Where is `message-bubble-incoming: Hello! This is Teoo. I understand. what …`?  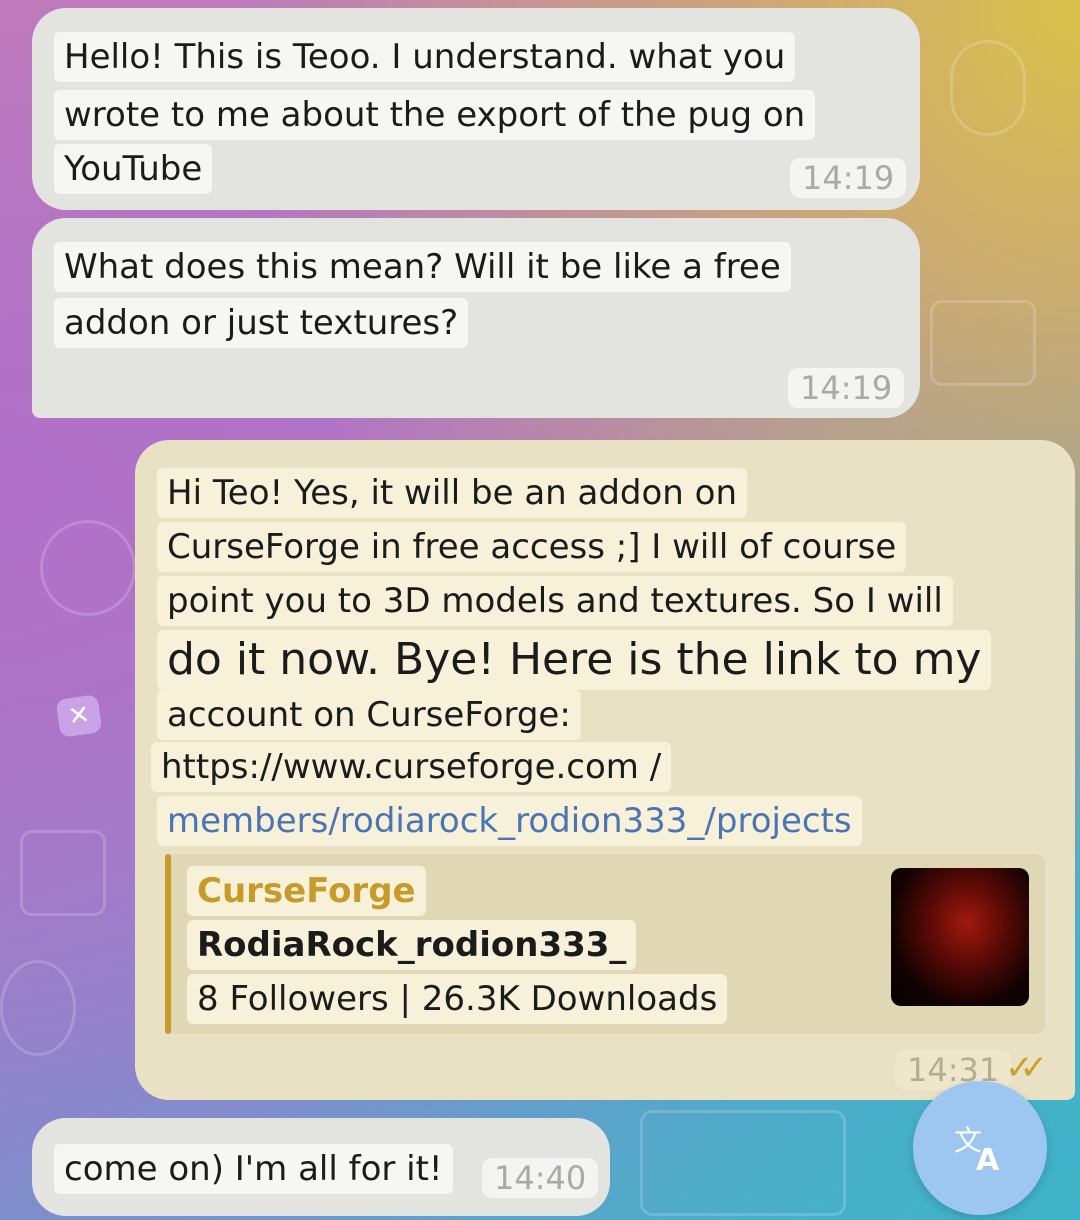 message-bubble-incoming: Hello! This is Teoo. I understand. what … is located at coordinates (476, 109).